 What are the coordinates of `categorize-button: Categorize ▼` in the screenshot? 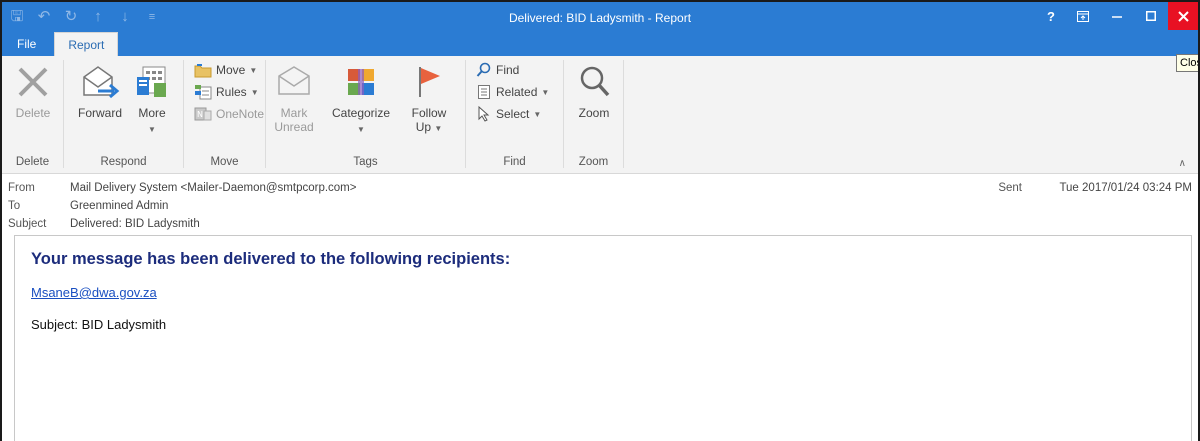 It's located at (361, 99).